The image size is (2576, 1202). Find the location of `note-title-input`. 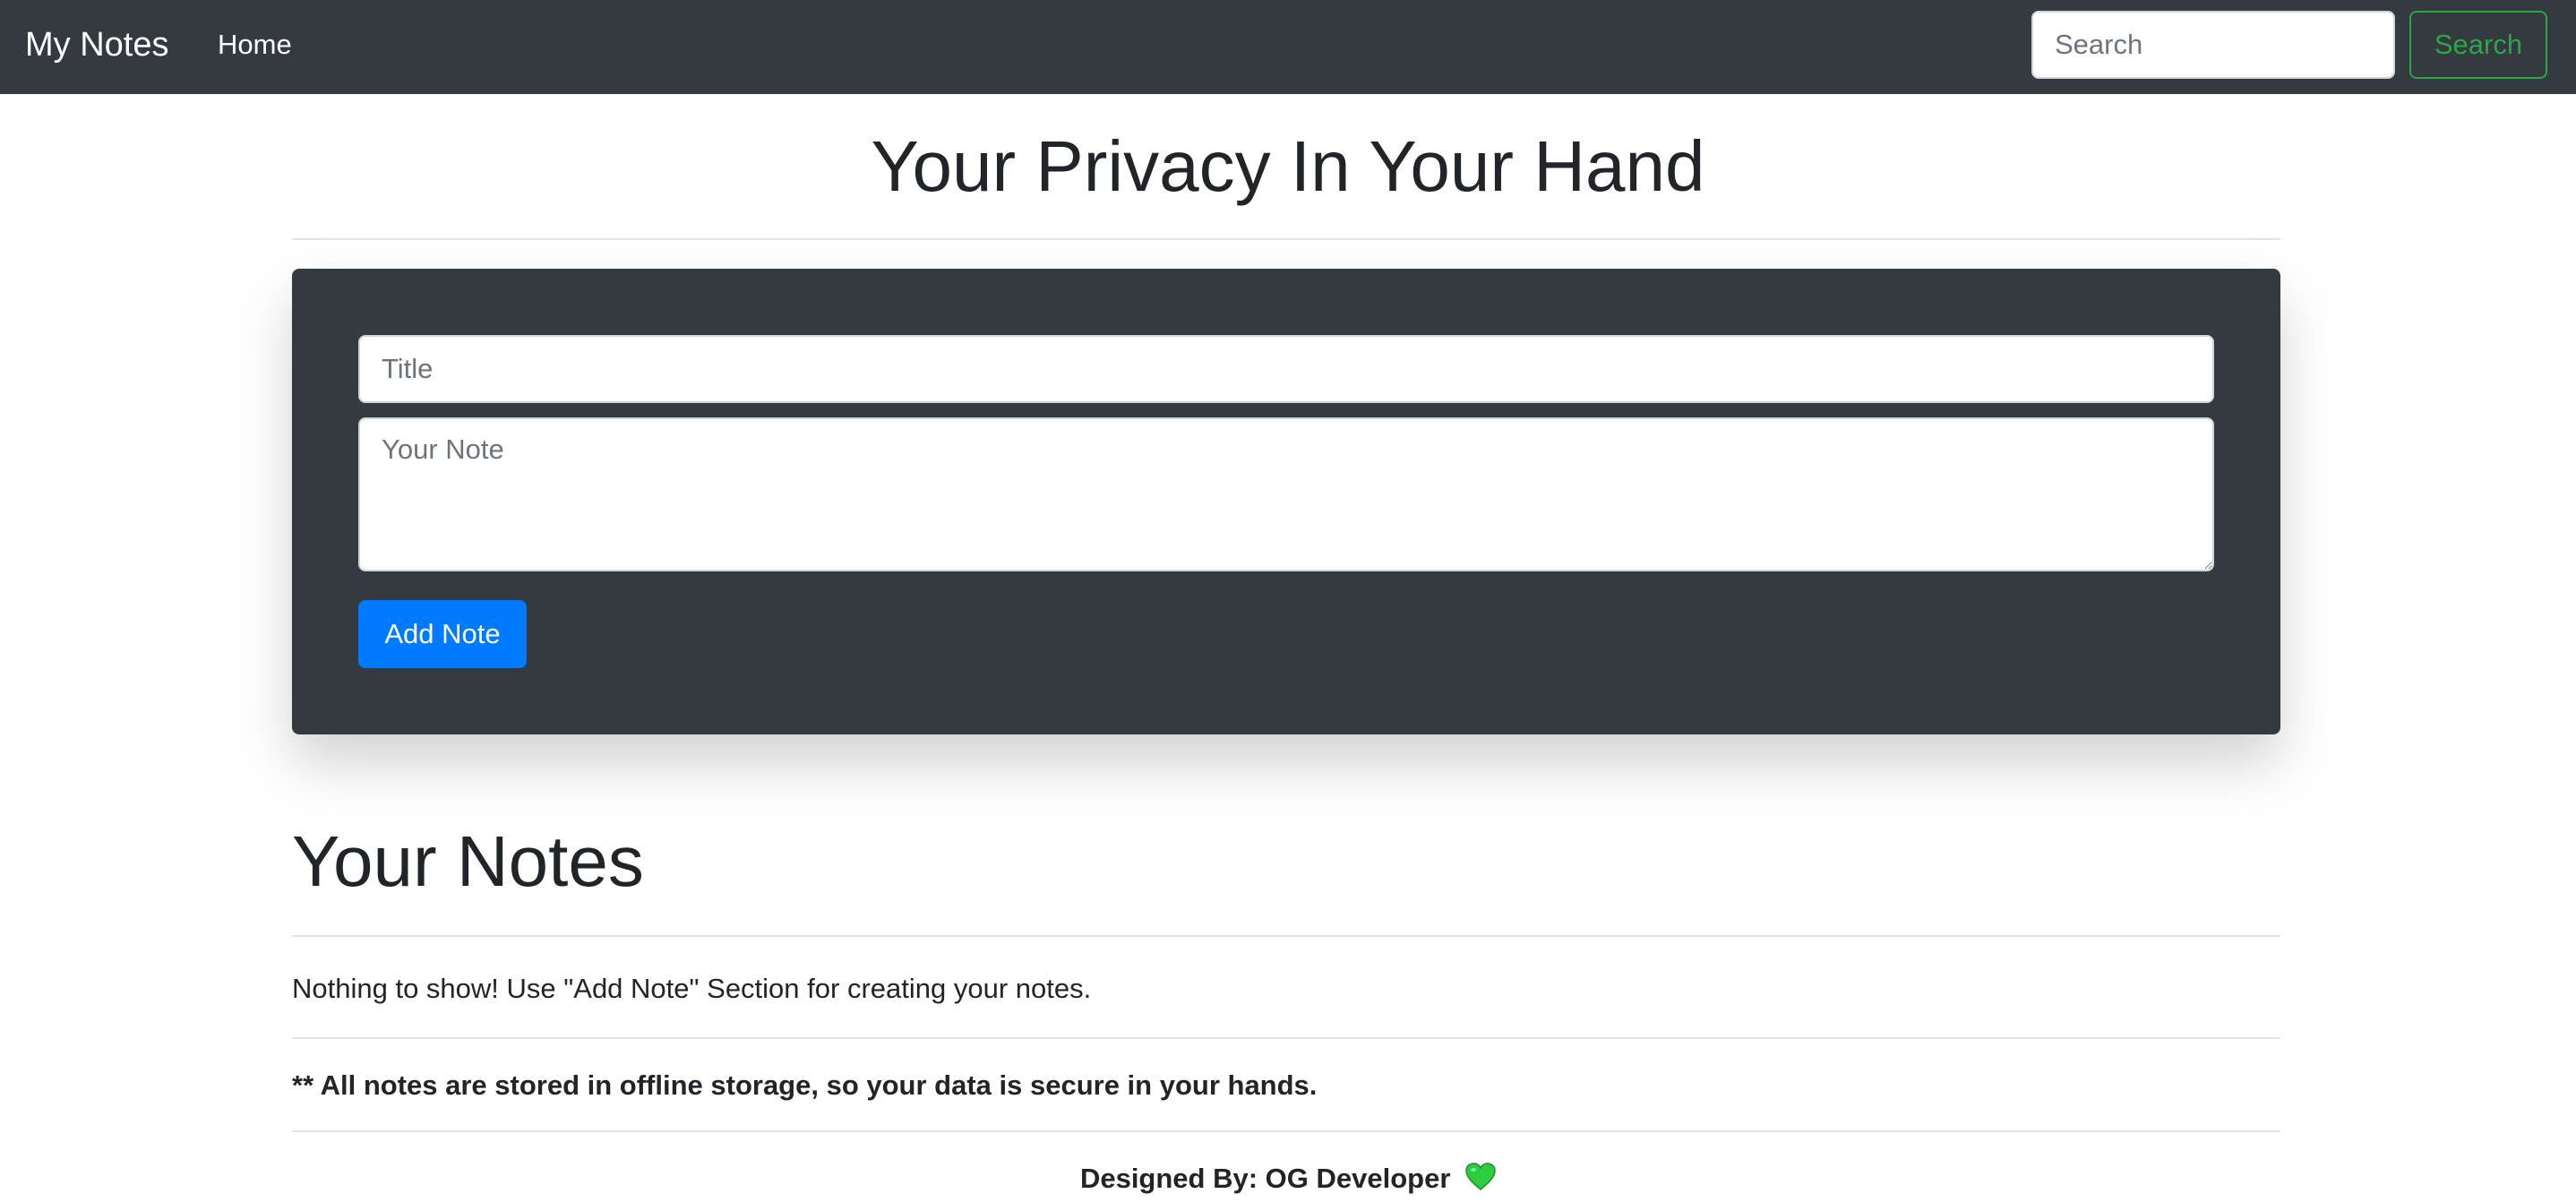

note-title-input is located at coordinates (1286, 369).